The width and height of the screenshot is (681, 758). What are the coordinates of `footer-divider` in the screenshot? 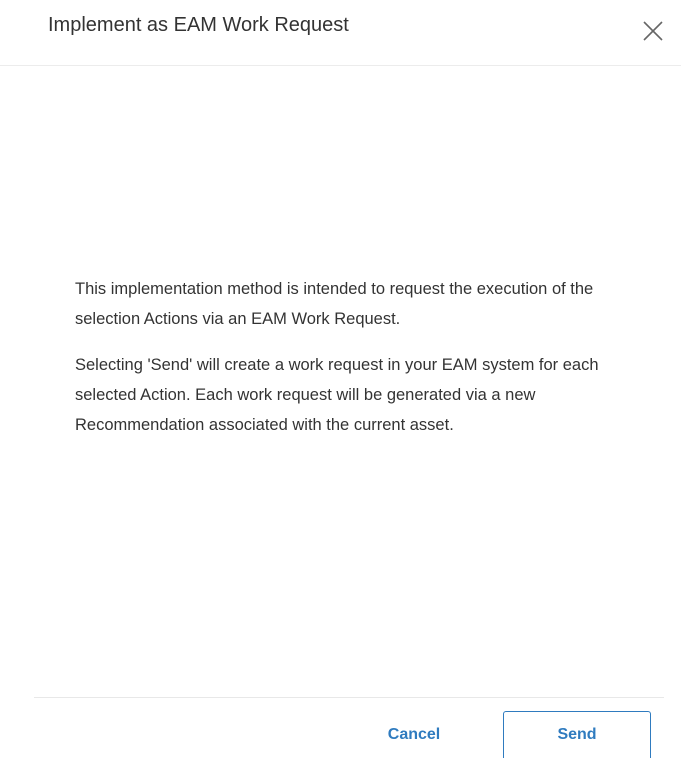 It's located at (349, 697).